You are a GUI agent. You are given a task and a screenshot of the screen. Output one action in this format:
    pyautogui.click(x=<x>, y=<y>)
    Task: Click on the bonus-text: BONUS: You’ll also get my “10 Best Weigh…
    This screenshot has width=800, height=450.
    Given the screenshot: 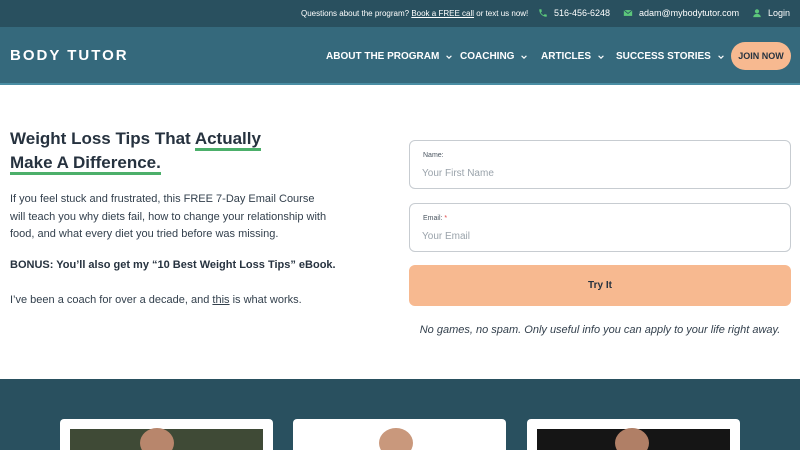 What is the action you would take?
    pyautogui.click(x=173, y=265)
    